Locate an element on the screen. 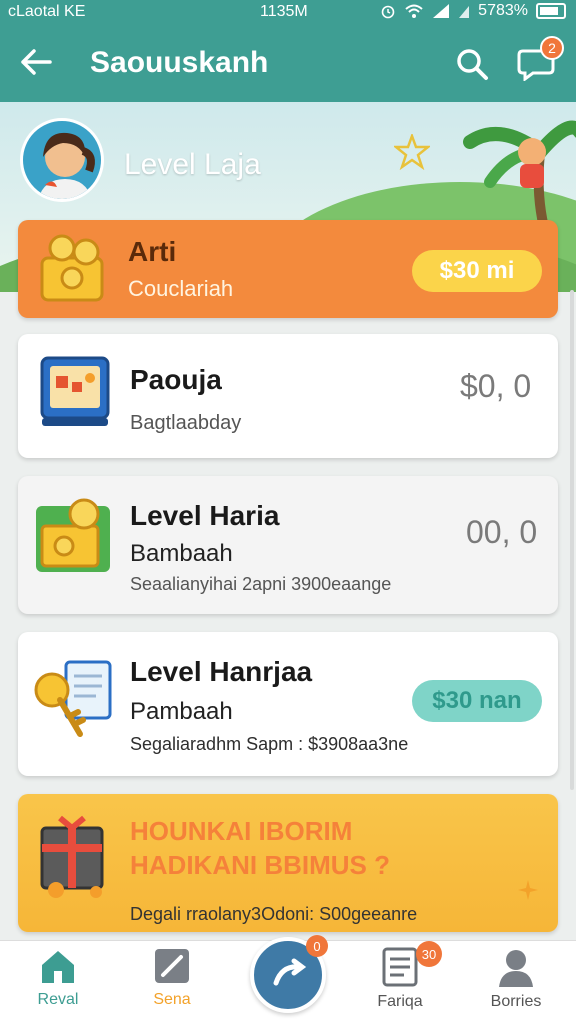  edit-icon is located at coordinates (172, 966).